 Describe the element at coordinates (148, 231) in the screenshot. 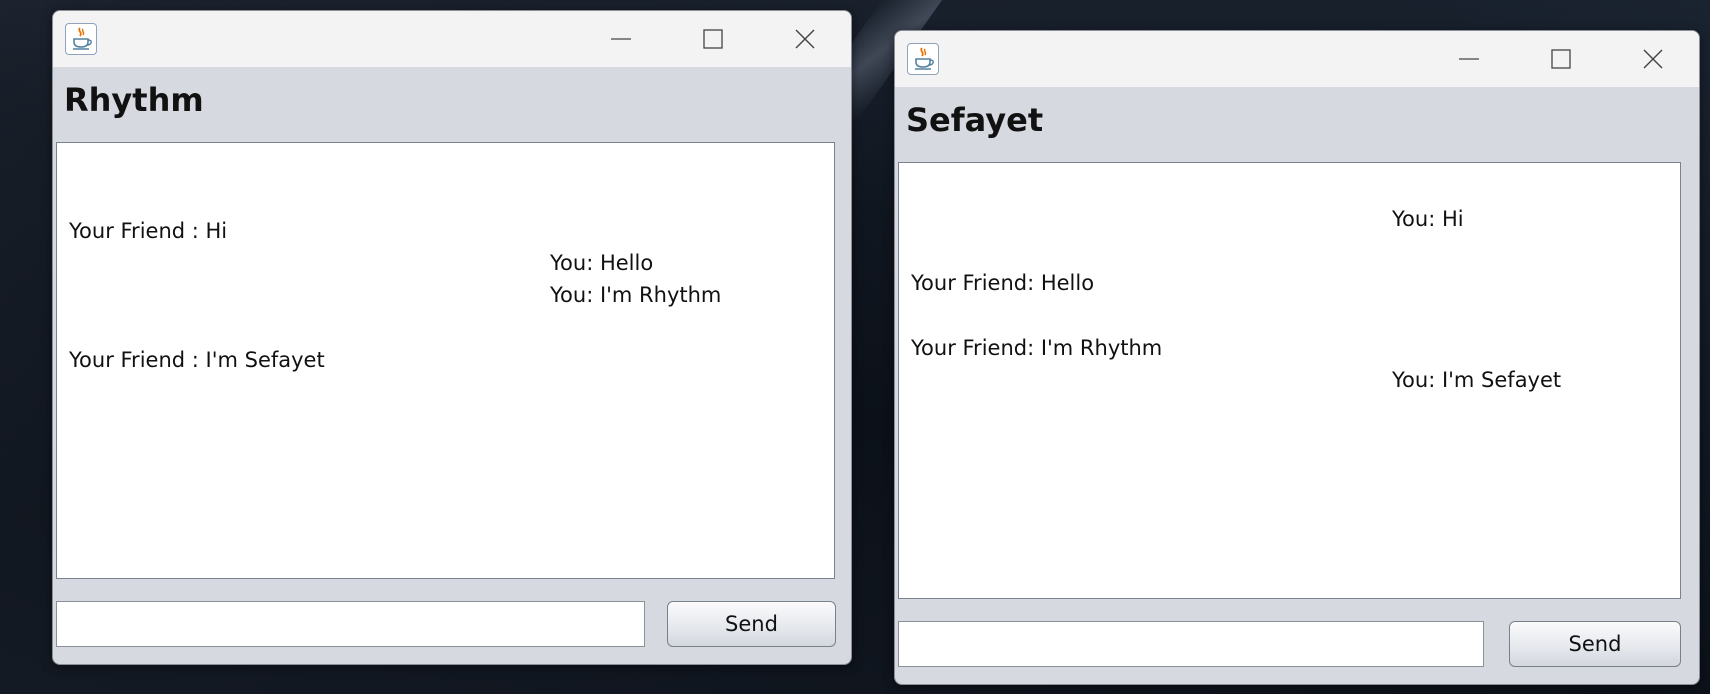

I see `friend-message: Your Friend : Hi` at that location.